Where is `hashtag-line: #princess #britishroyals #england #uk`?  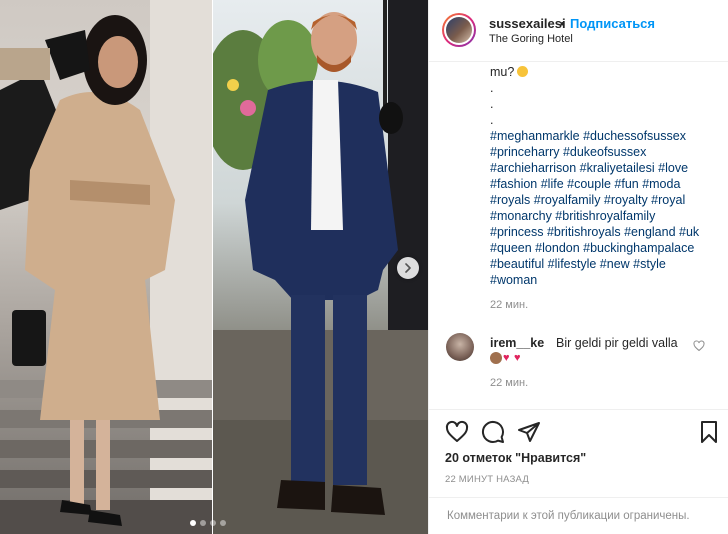
hashtag-line: #princess #britishroyals #england #uk is located at coordinates (605, 232).